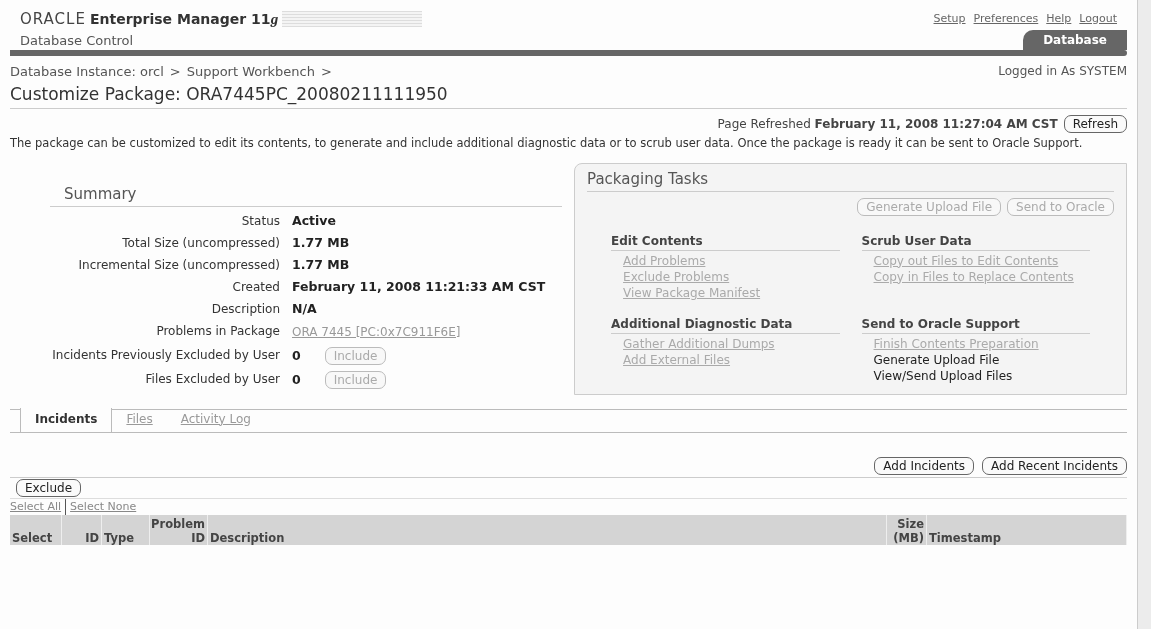  What do you see at coordinates (179, 530) in the screenshot?
I see `column-header: Problem ID` at bounding box center [179, 530].